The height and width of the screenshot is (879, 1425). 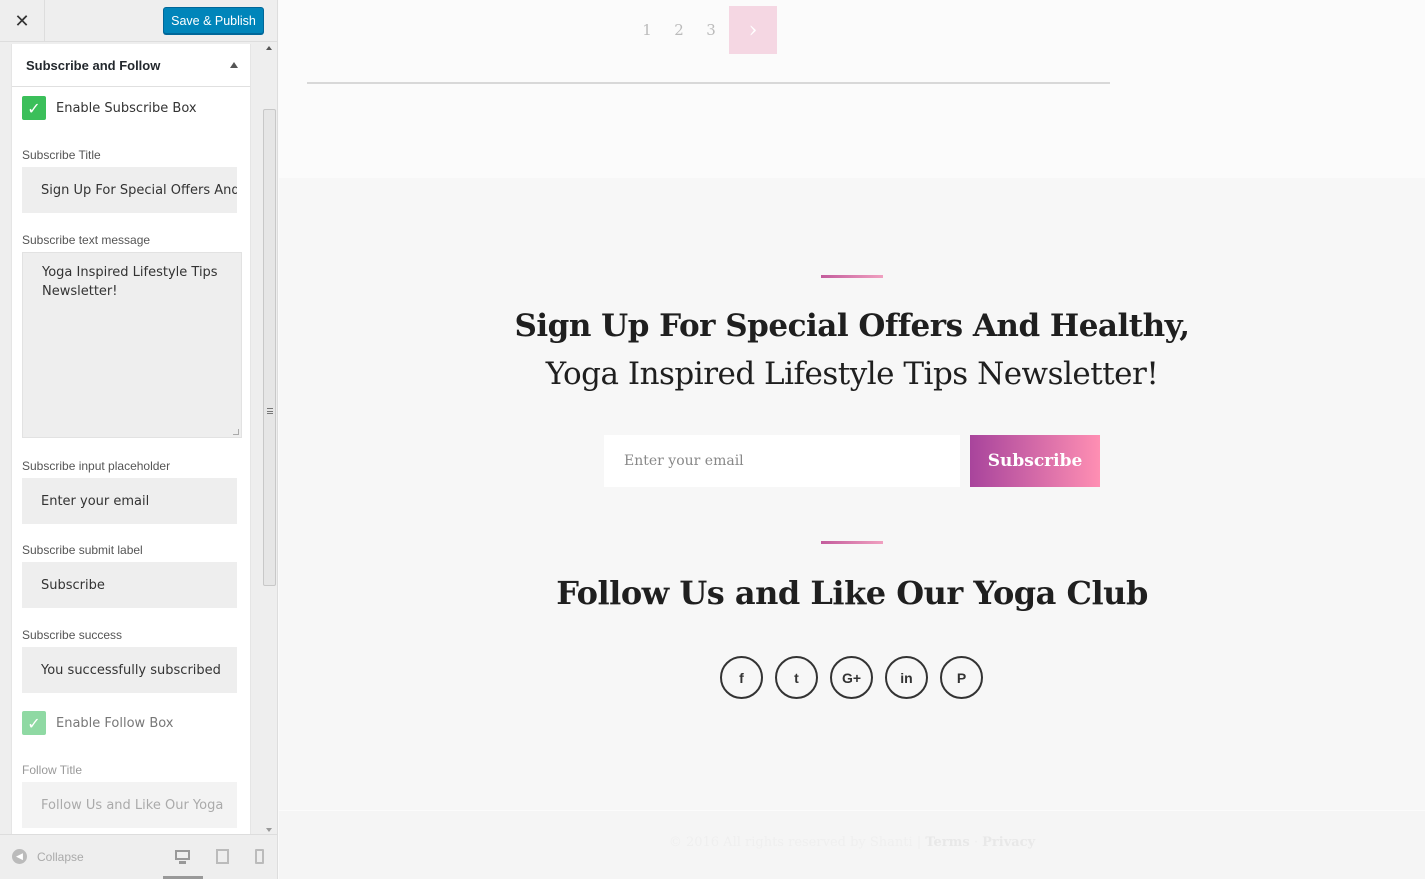 I want to click on next-page-chevron-icon: ›, so click(x=753, y=30).